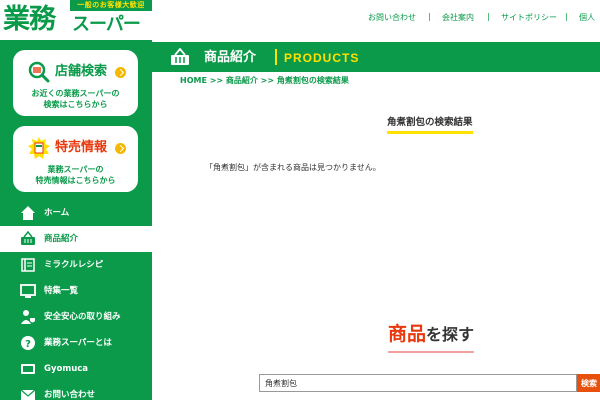 This screenshot has height=400, width=600. I want to click on sidebar-item-safety: 安全安心の取り組み, so click(76, 317).